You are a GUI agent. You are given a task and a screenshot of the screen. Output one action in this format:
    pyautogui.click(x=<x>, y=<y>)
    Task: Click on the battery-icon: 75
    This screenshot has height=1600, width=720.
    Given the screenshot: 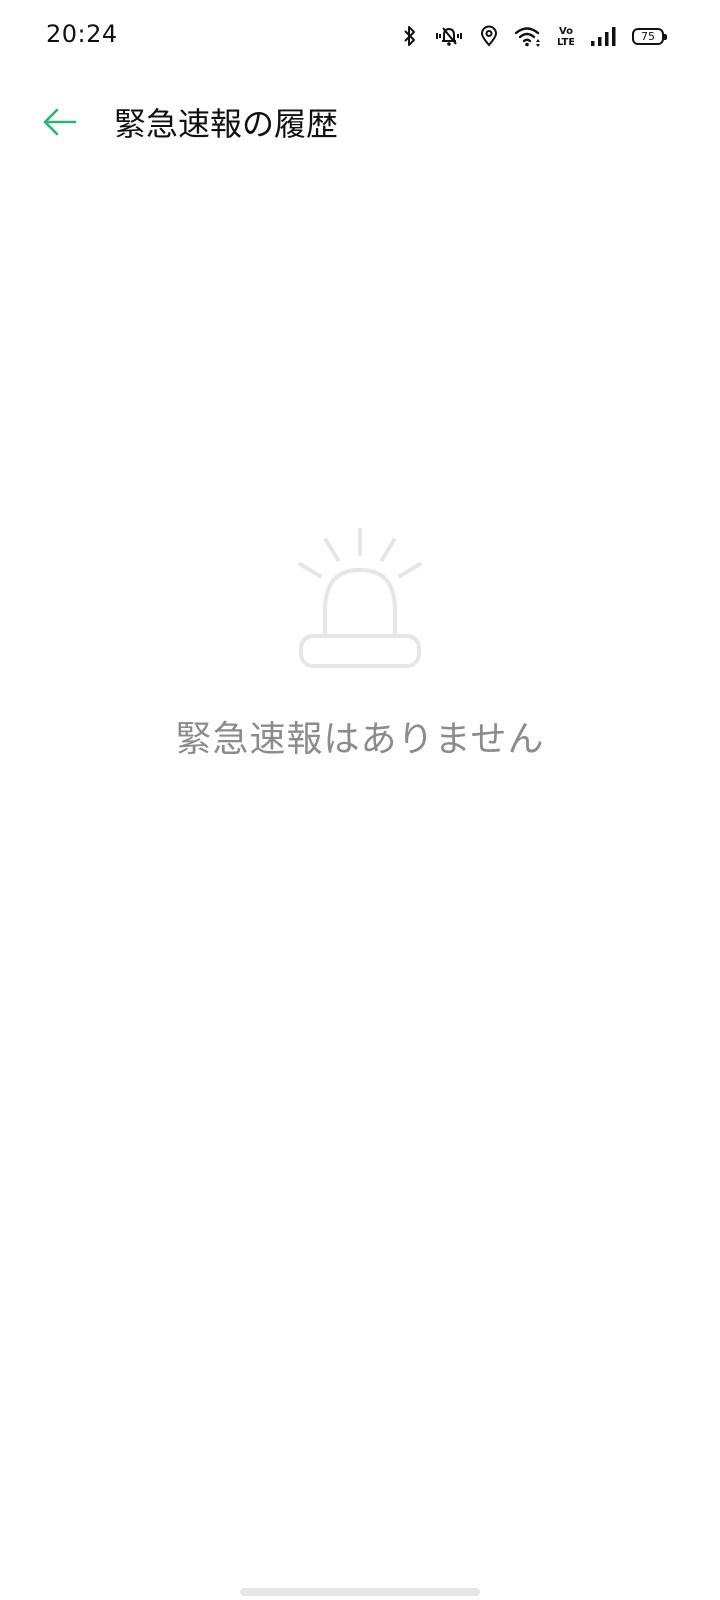 What is the action you would take?
    pyautogui.click(x=649, y=36)
    